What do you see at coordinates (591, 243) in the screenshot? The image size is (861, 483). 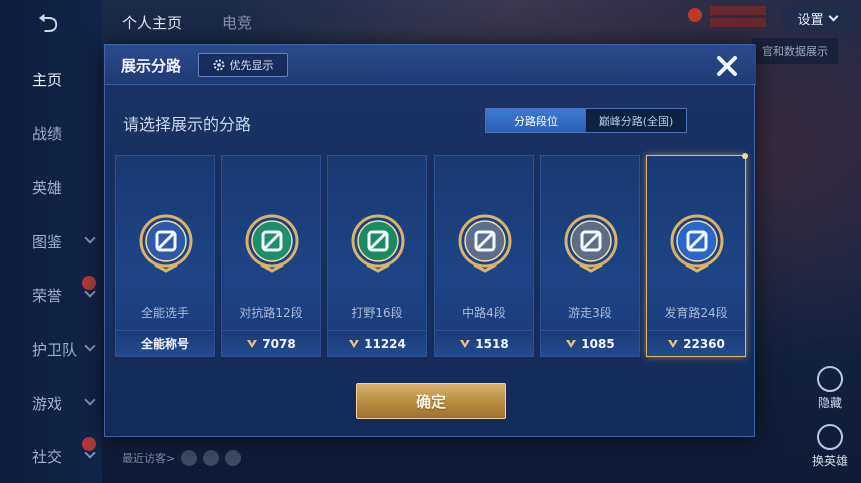 I see `roam-badge-icon` at bounding box center [591, 243].